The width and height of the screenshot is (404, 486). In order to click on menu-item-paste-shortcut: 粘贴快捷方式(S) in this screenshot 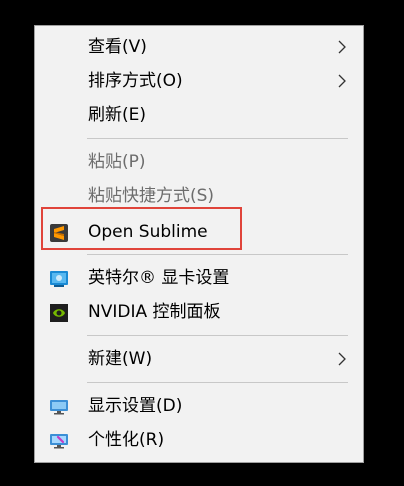, I will do `click(199, 196)`.